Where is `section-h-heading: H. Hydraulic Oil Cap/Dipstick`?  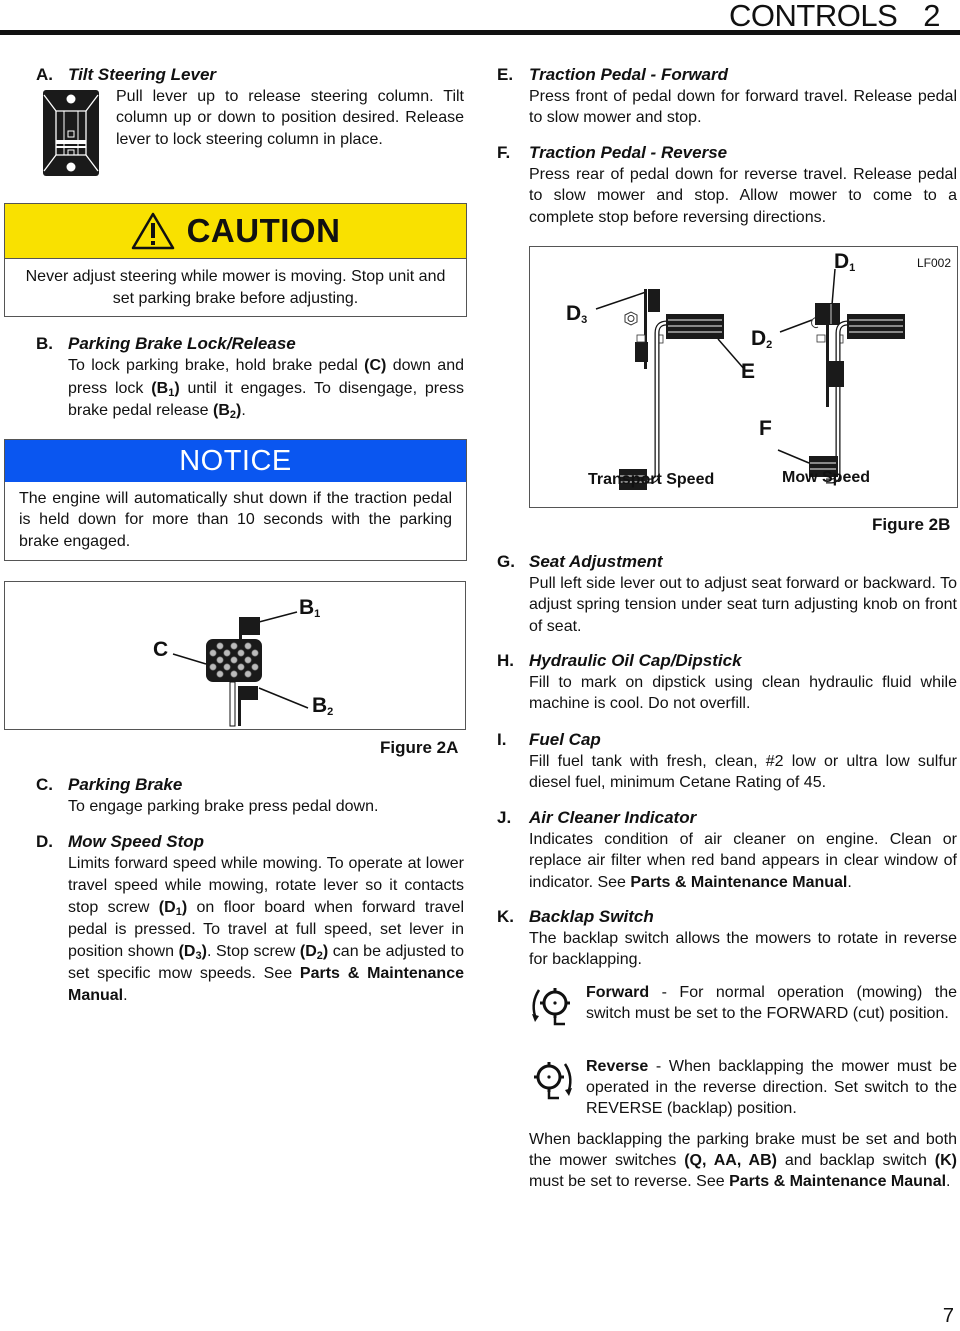
section-h-heading: H. Hydraulic Oil Cap/Dipstick is located at coordinates (727, 661).